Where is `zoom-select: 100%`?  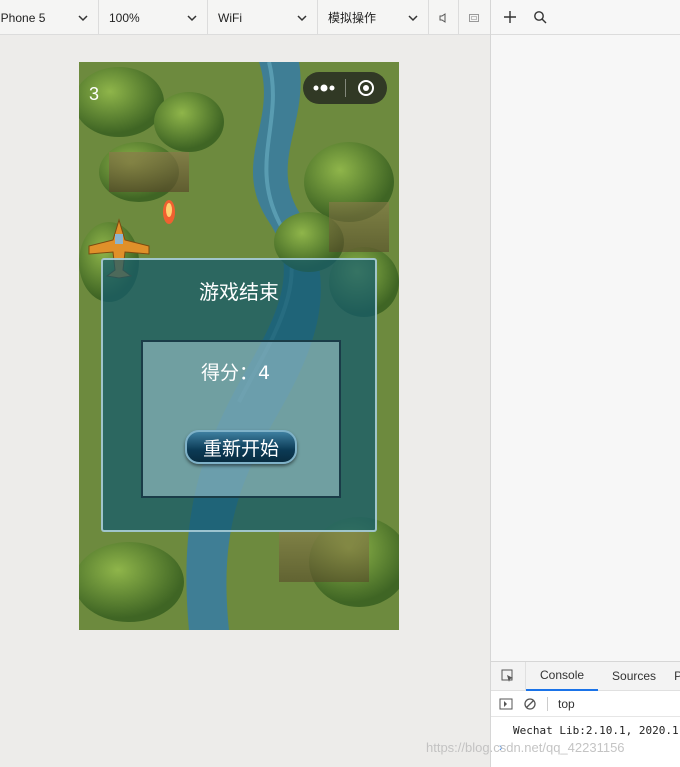 zoom-select: 100% is located at coordinates (153, 17).